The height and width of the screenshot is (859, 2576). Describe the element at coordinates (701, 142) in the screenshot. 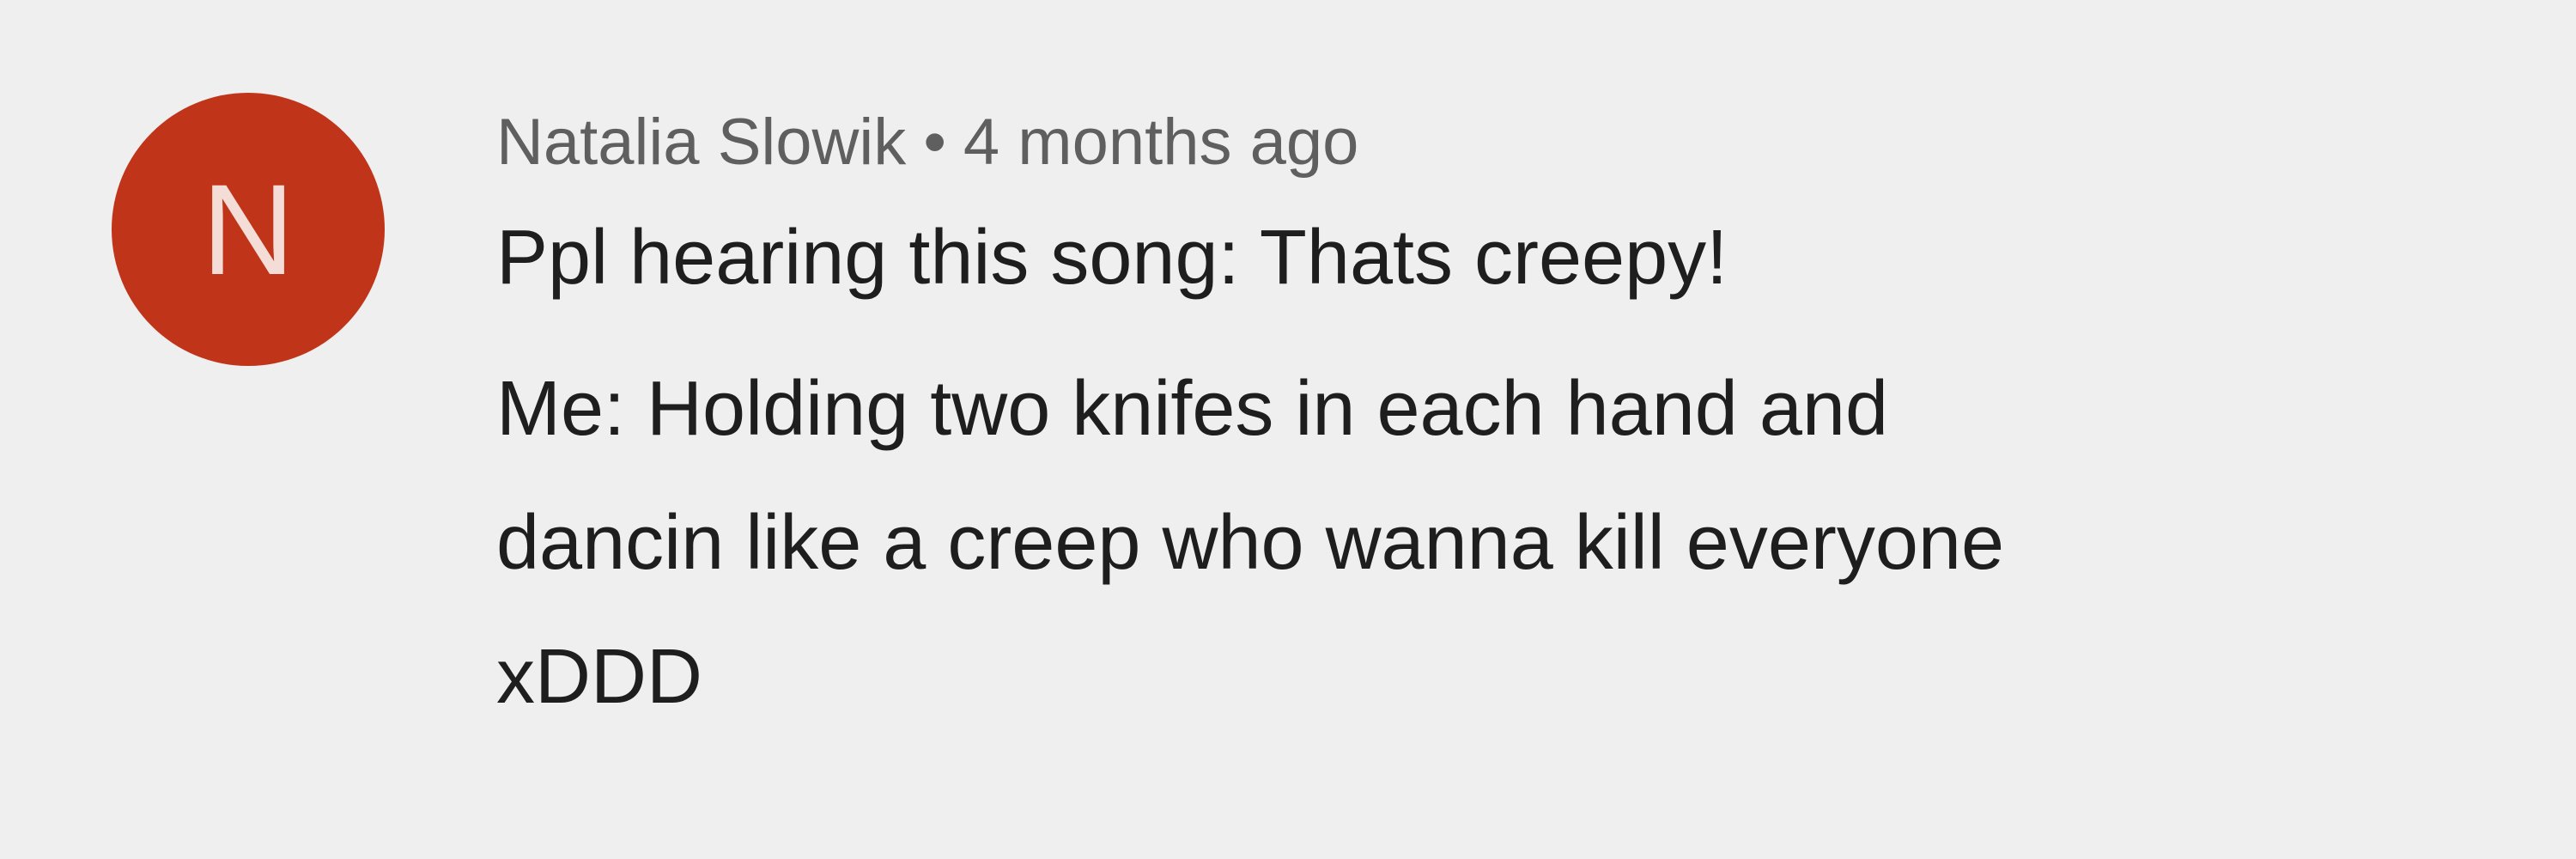

I see `author-name: Natalia Slowik` at that location.